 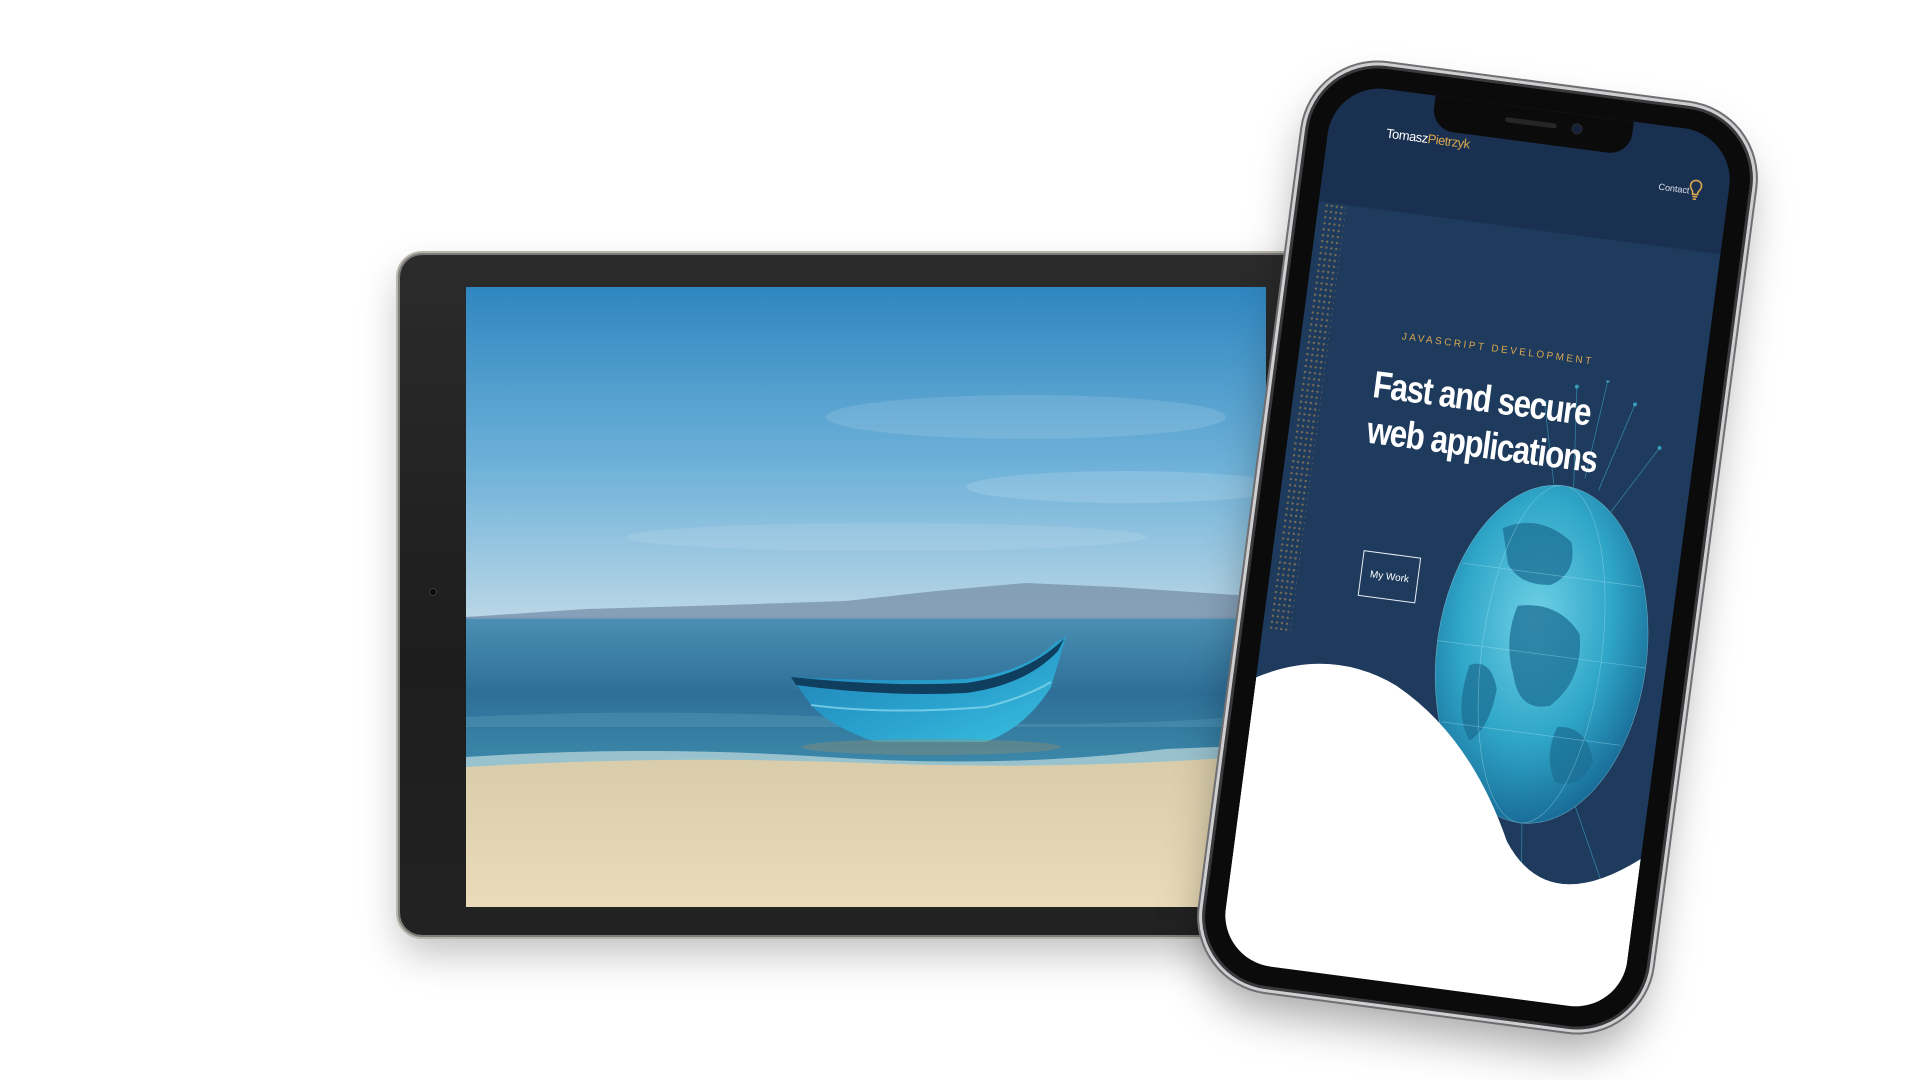 I want to click on brand-first-name: Tomasz, so click(x=1407, y=135).